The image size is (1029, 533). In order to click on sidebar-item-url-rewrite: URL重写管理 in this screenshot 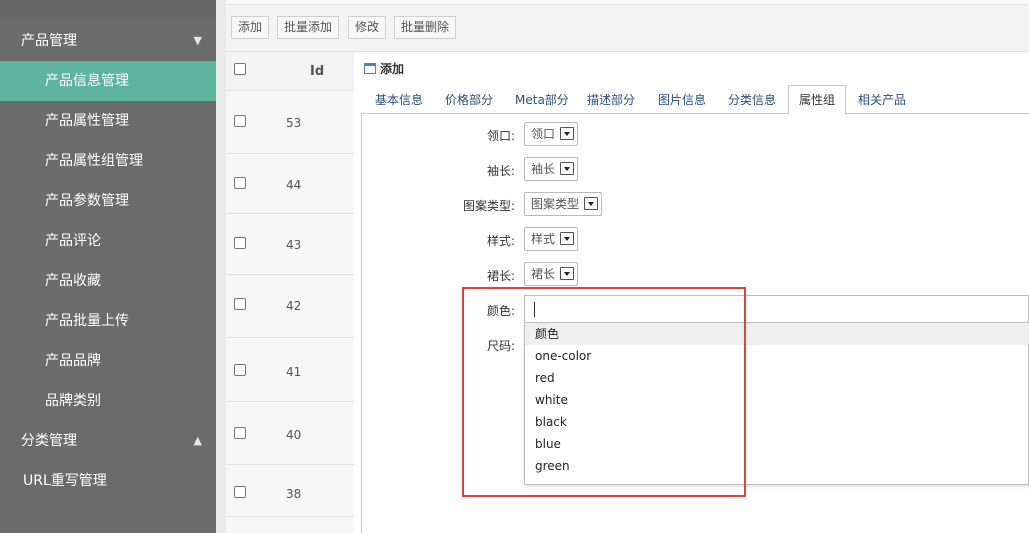, I will do `click(108, 481)`.